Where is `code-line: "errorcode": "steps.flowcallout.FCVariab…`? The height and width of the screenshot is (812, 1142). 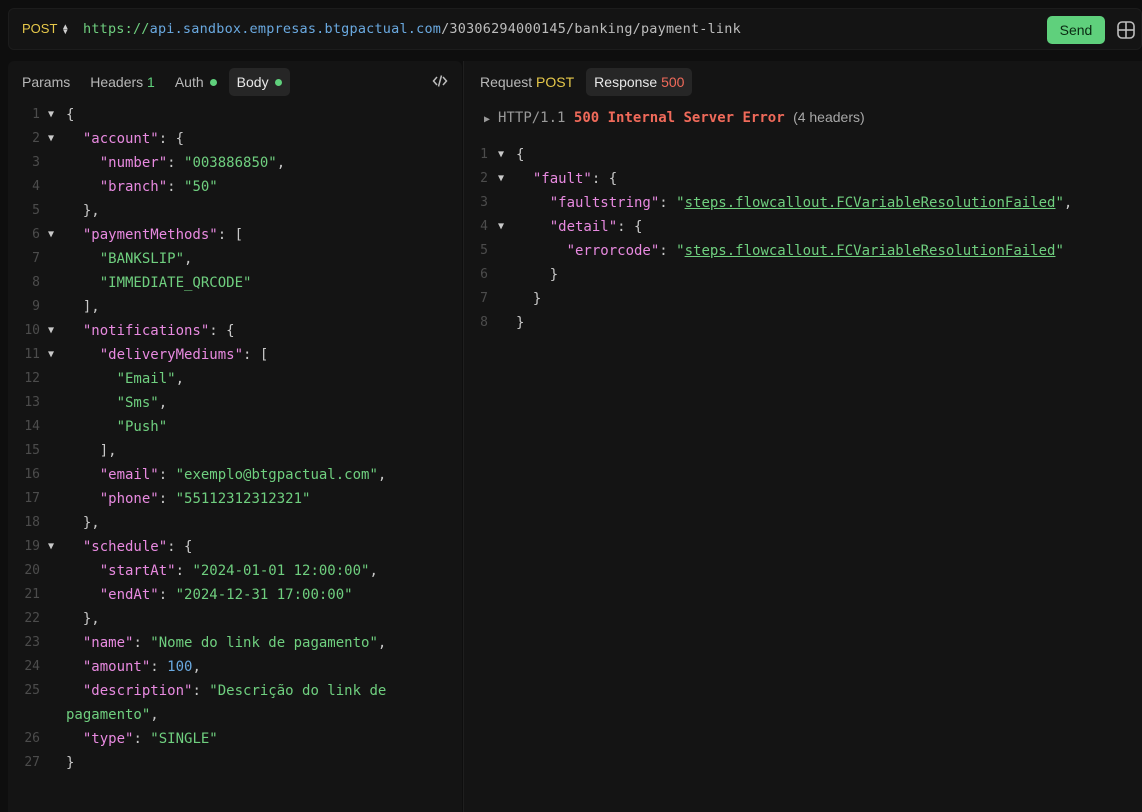
code-line: "errorcode": "steps.flowcallout.FCVariab… is located at coordinates (815, 251).